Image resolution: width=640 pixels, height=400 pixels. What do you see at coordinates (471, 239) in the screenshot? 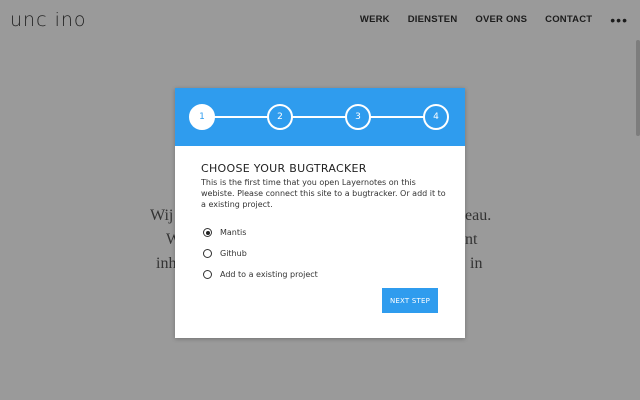
I see `background-text-line2-right: nt` at bounding box center [471, 239].